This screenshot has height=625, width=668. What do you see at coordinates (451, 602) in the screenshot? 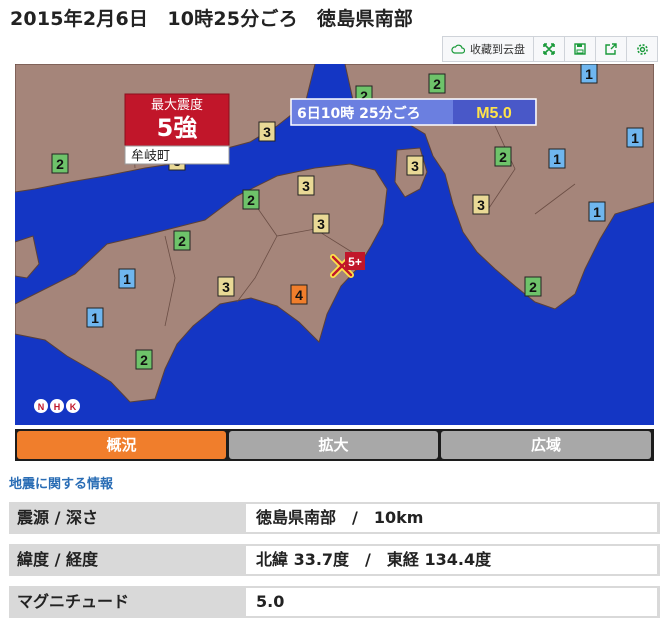
I see `info-value: 5.0` at bounding box center [451, 602].